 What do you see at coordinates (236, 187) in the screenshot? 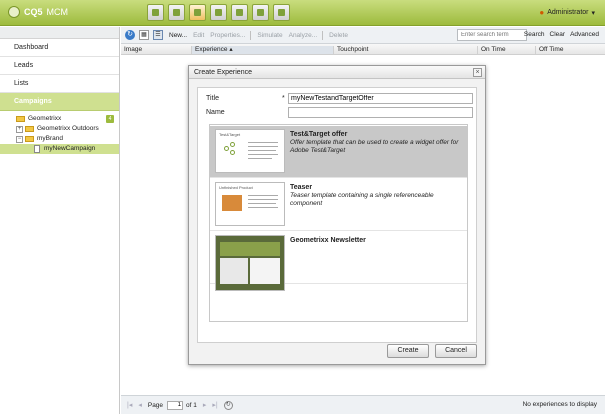
I see `thumbnail-caption: Unfinished Product` at bounding box center [236, 187].